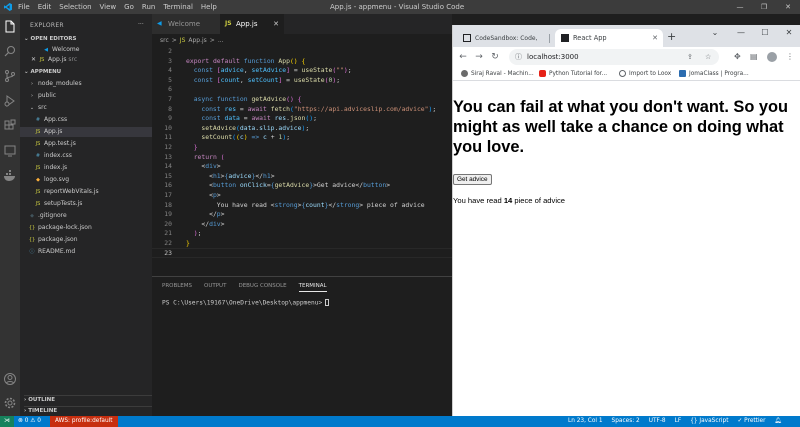 The width and height of the screenshot is (800, 427). Describe the element at coordinates (764, 7) in the screenshot. I see `restore-button: ❐` at that location.